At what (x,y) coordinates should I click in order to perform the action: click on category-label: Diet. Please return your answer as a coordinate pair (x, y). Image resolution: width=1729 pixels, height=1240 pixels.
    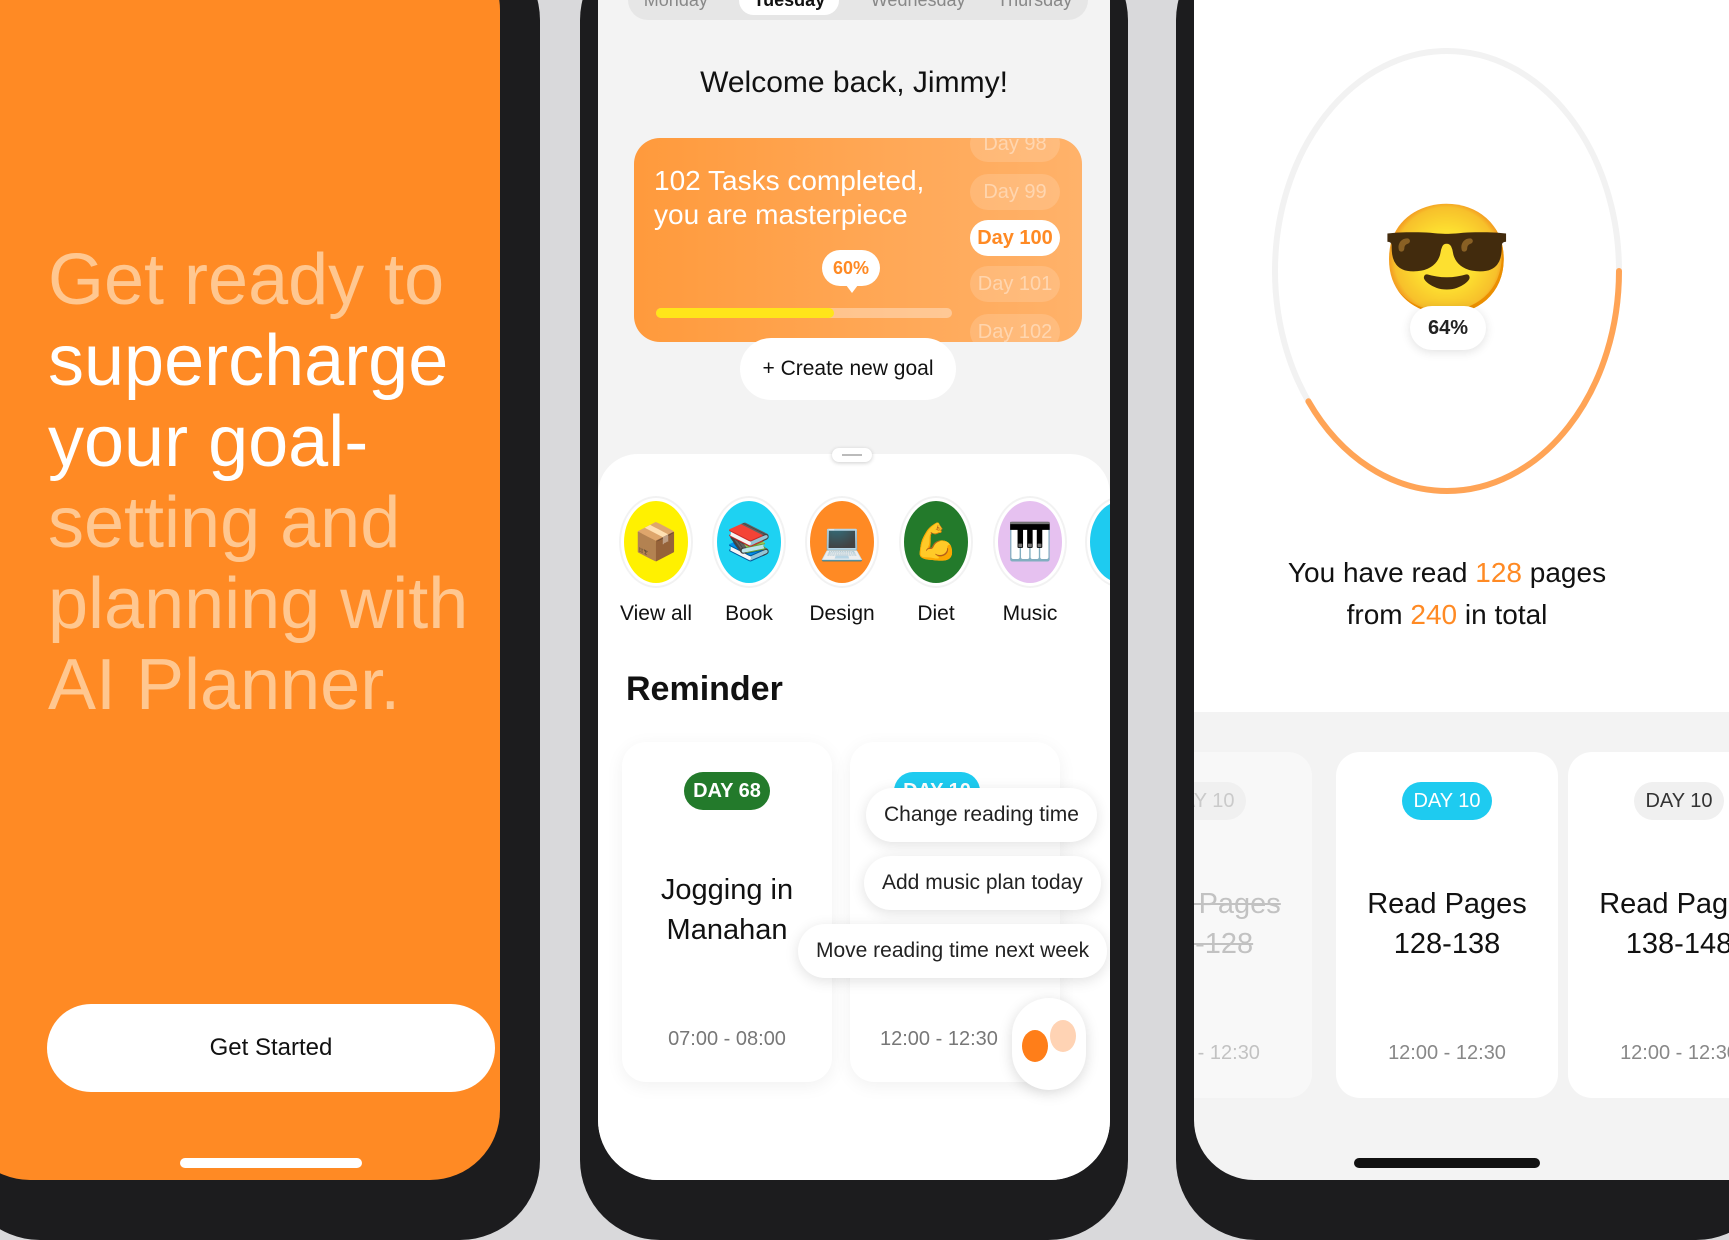
    Looking at the image, I should click on (936, 613).